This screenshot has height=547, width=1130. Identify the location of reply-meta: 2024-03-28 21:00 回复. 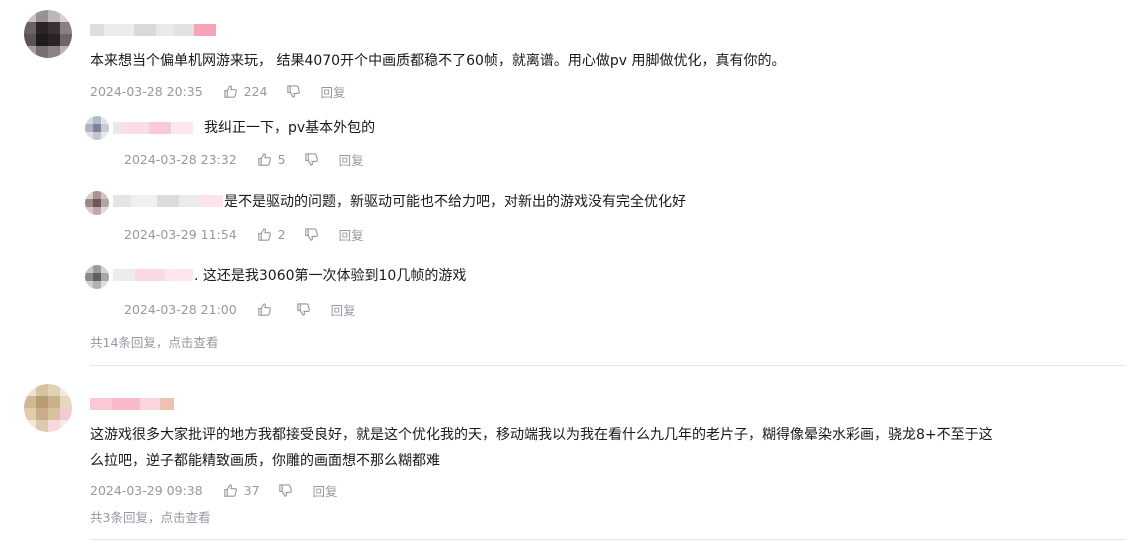
(240, 309).